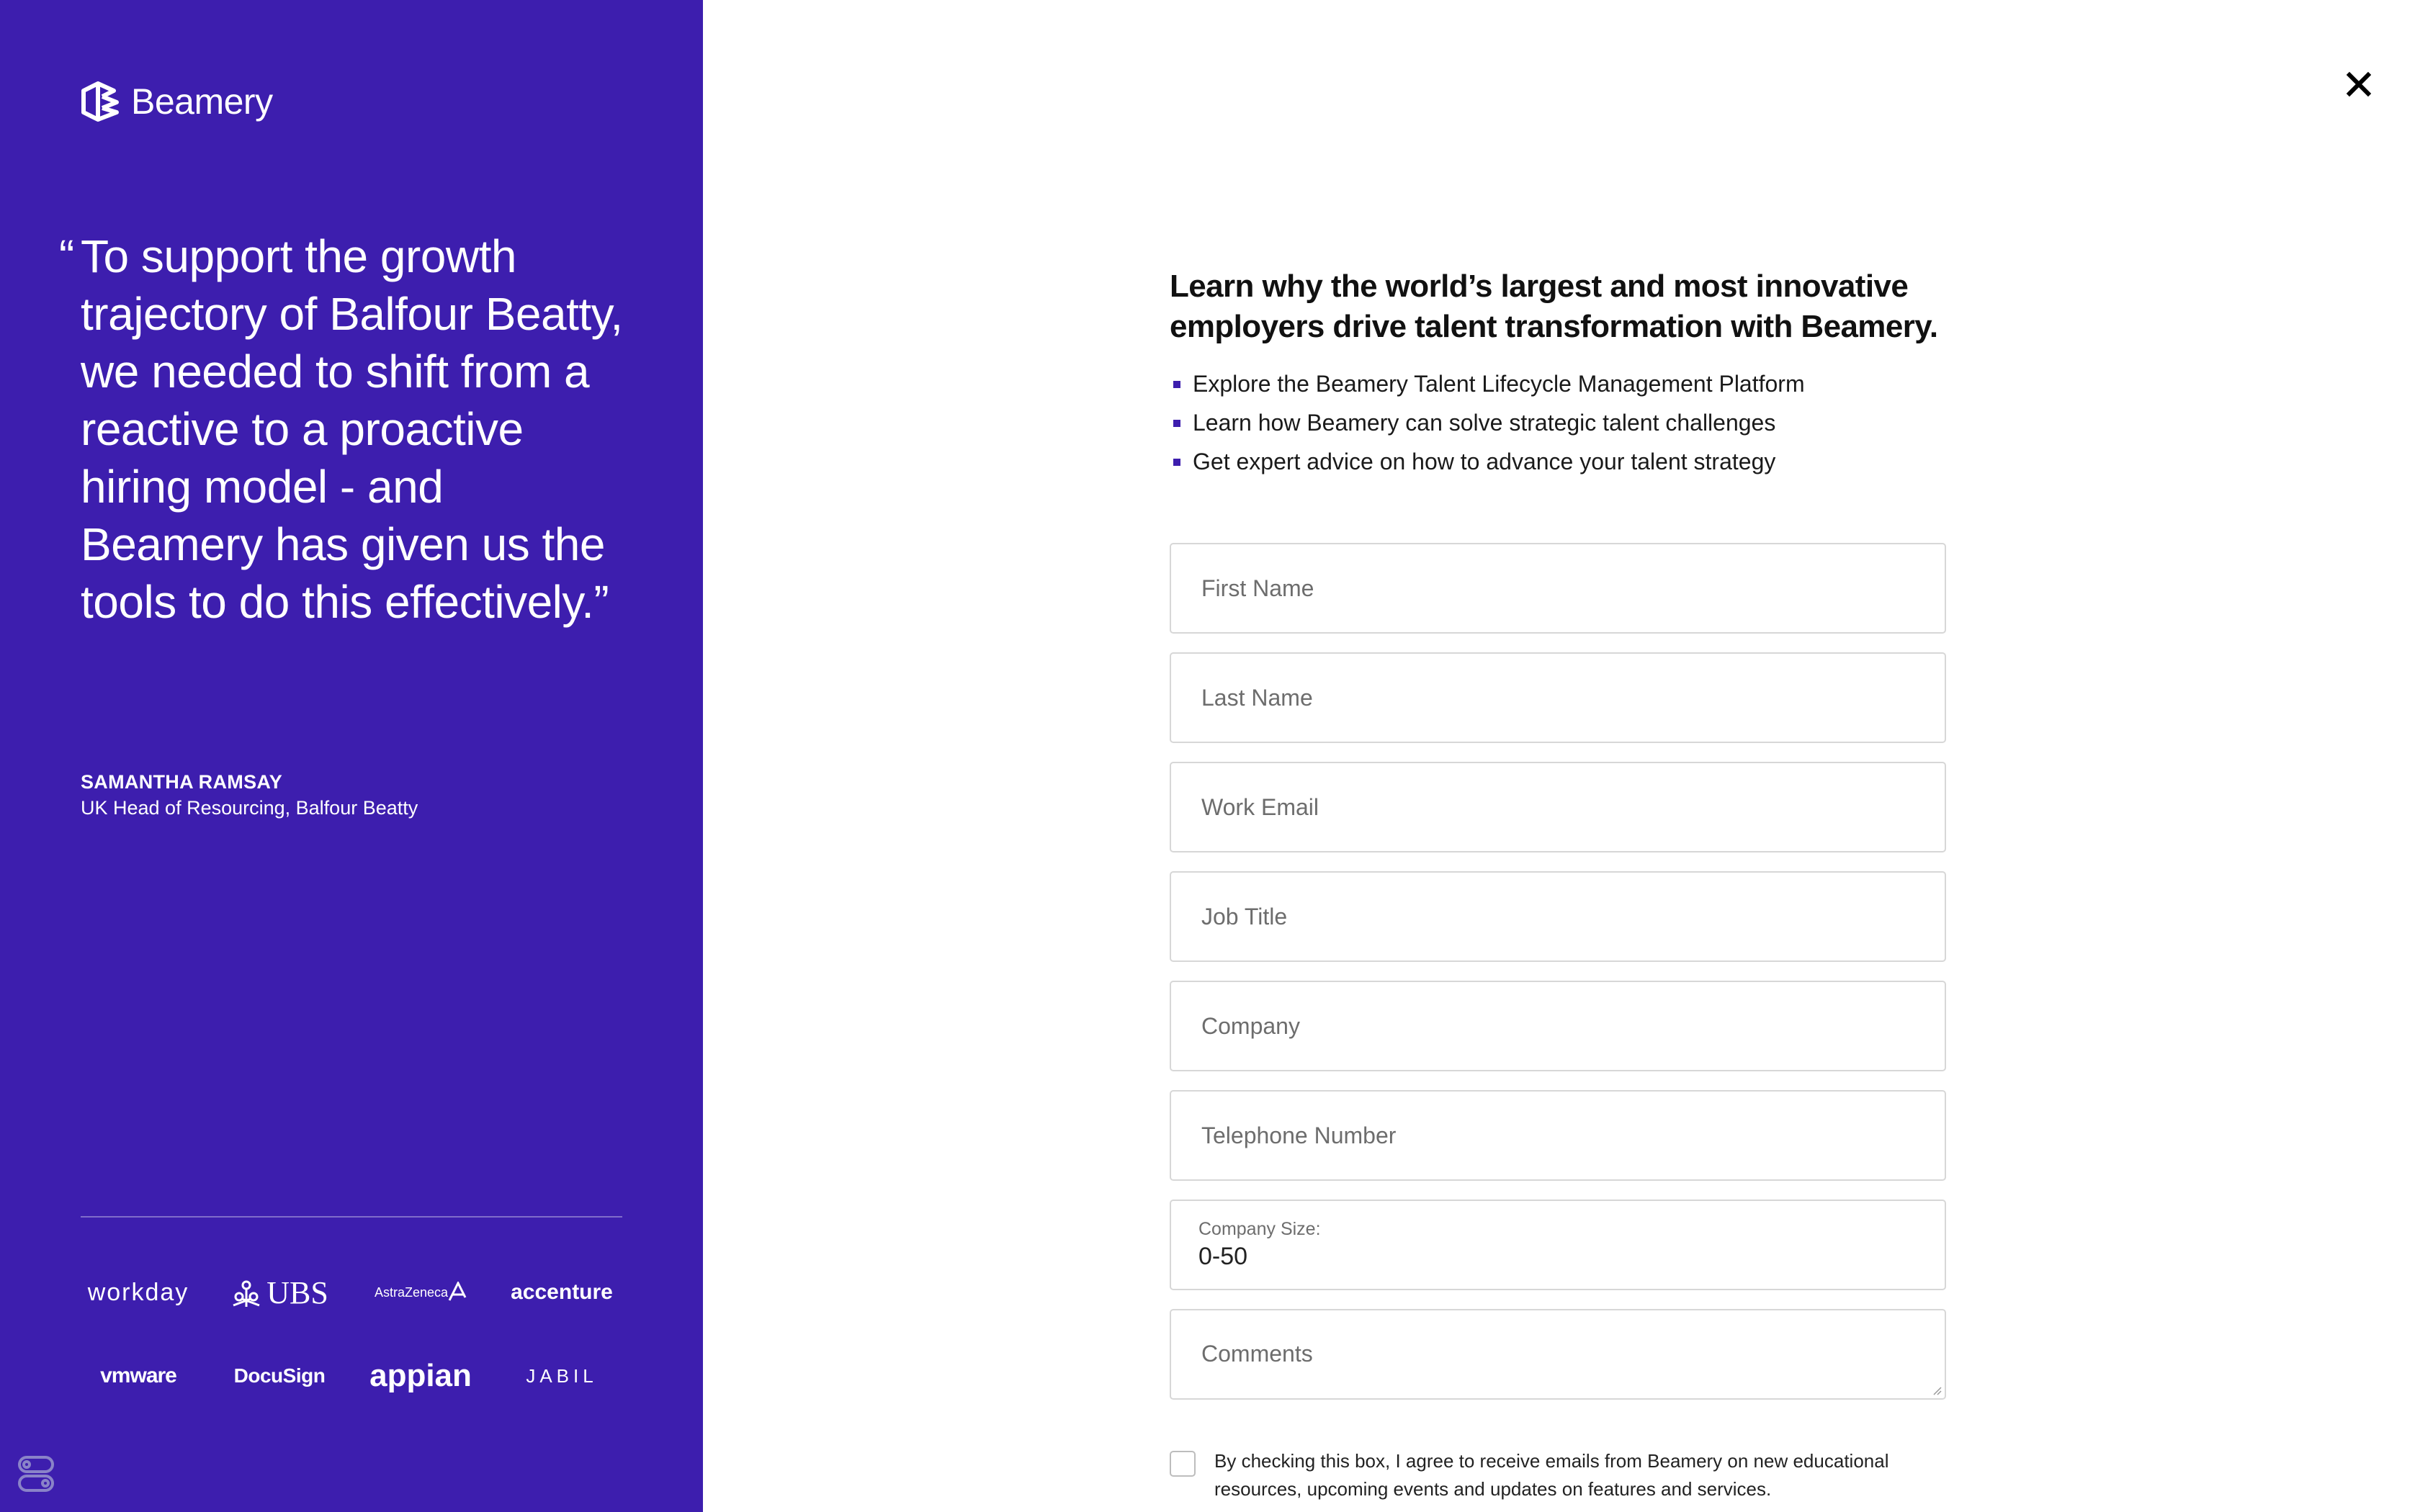 The width and height of the screenshot is (2420, 1512). Describe the element at coordinates (2359, 84) in the screenshot. I see `close-icon` at that location.